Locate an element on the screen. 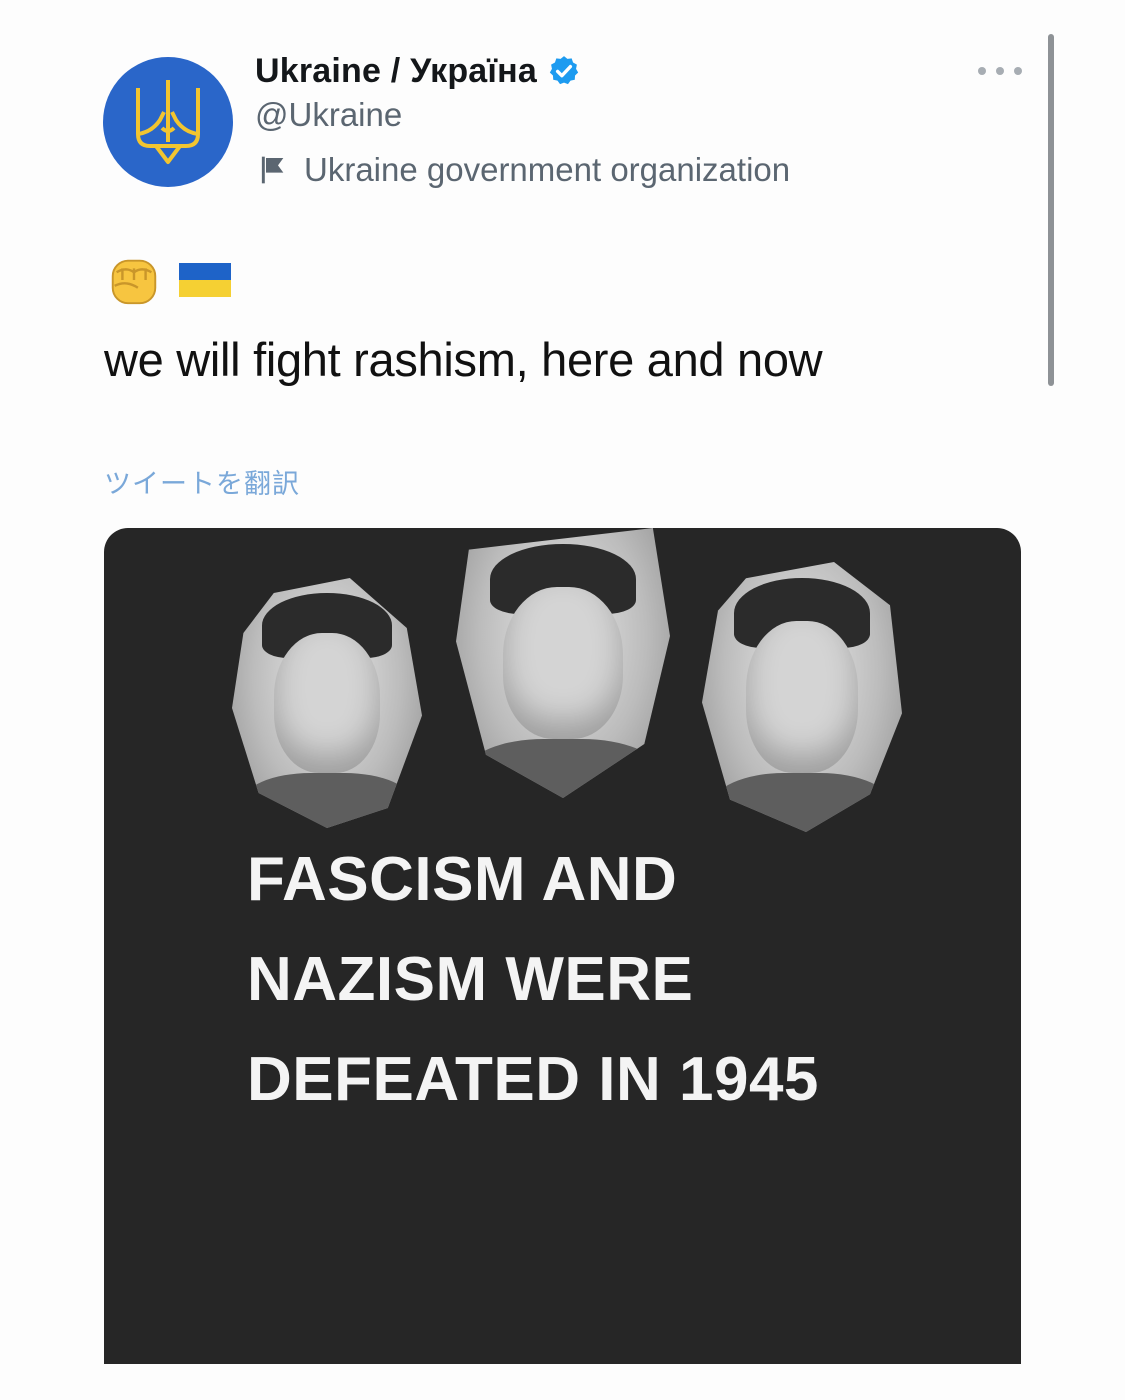  scrollbar is located at coordinates (1051, 210).